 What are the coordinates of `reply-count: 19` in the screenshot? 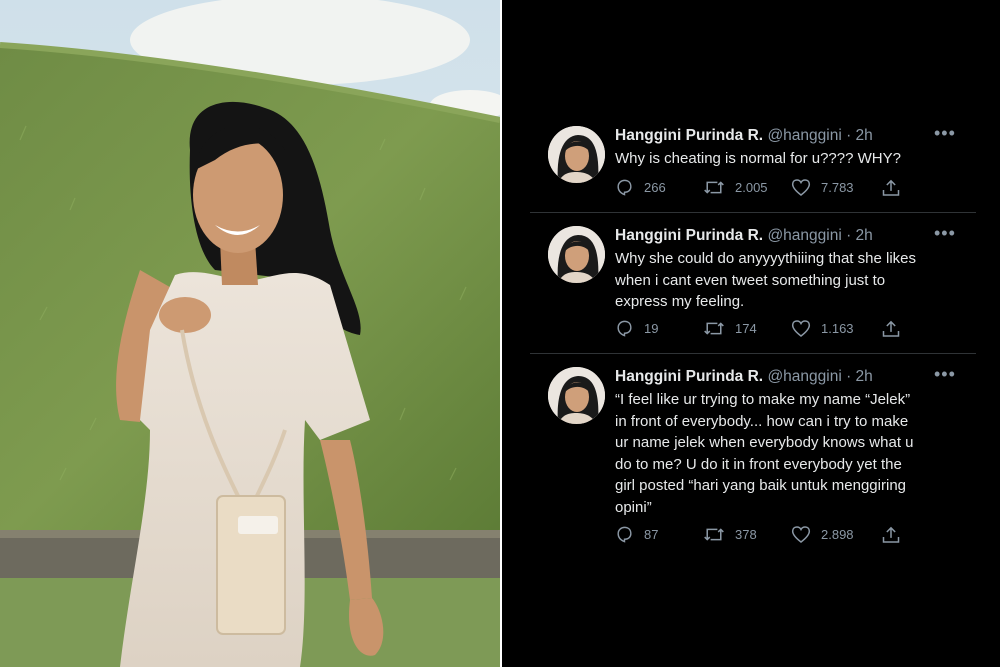 It's located at (651, 328).